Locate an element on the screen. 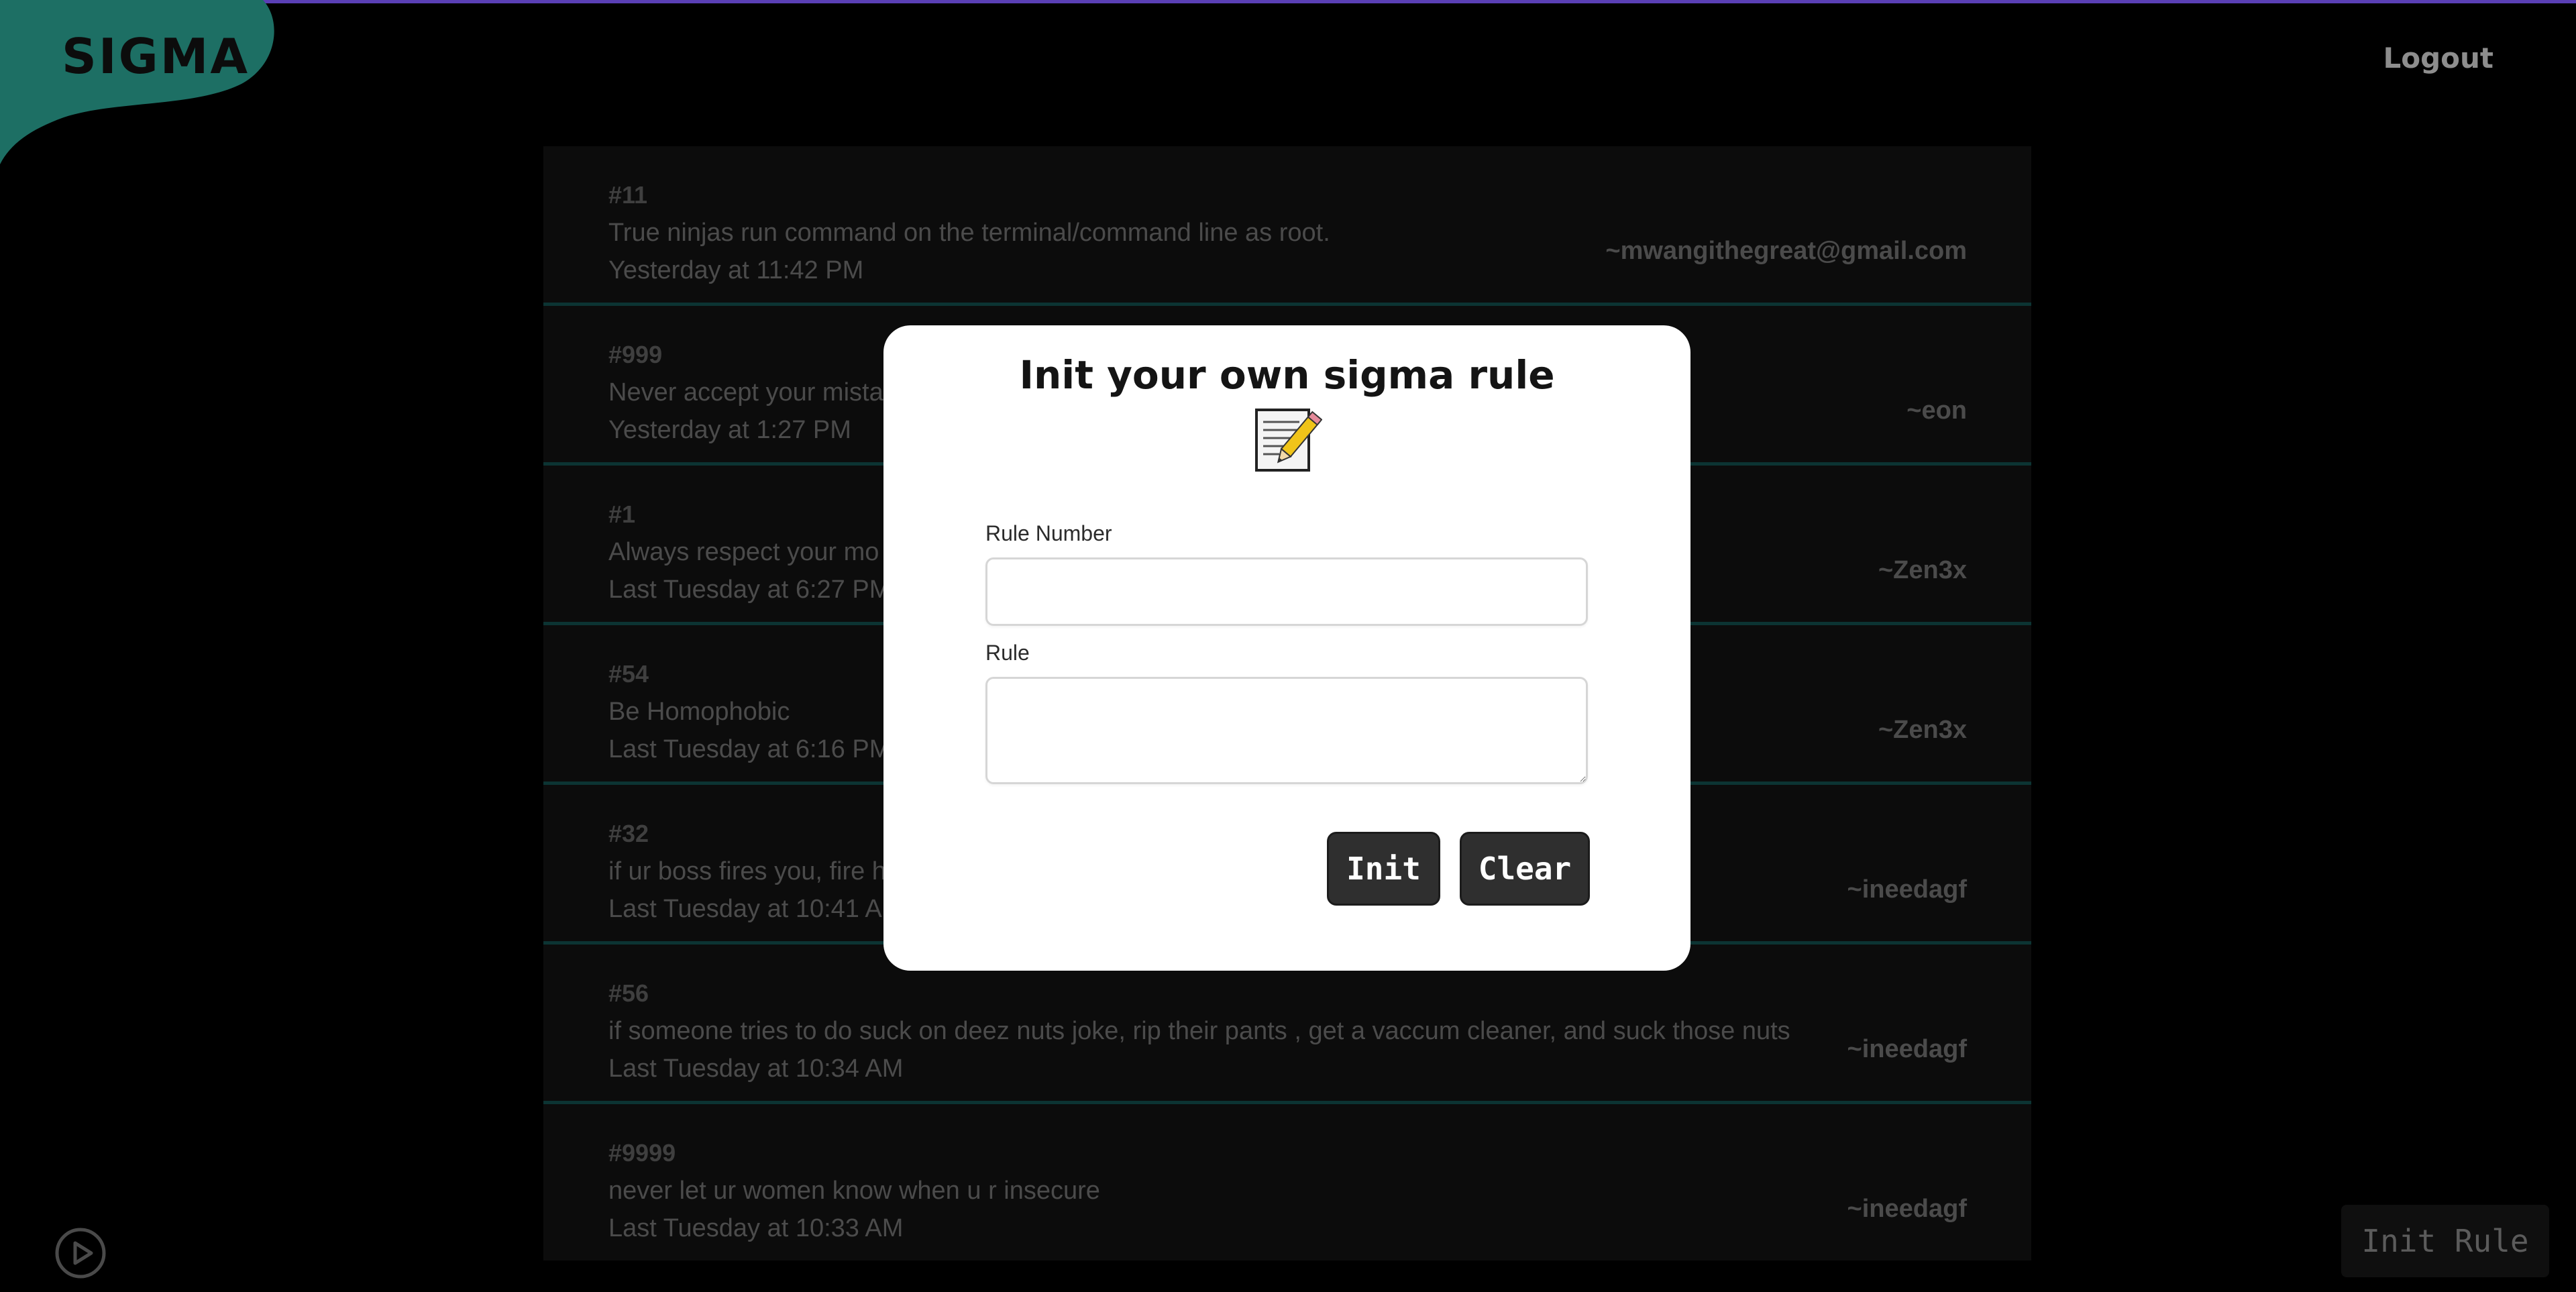 Image resolution: width=2576 pixels, height=1292 pixels. rule-number: #1 is located at coordinates (622, 514).